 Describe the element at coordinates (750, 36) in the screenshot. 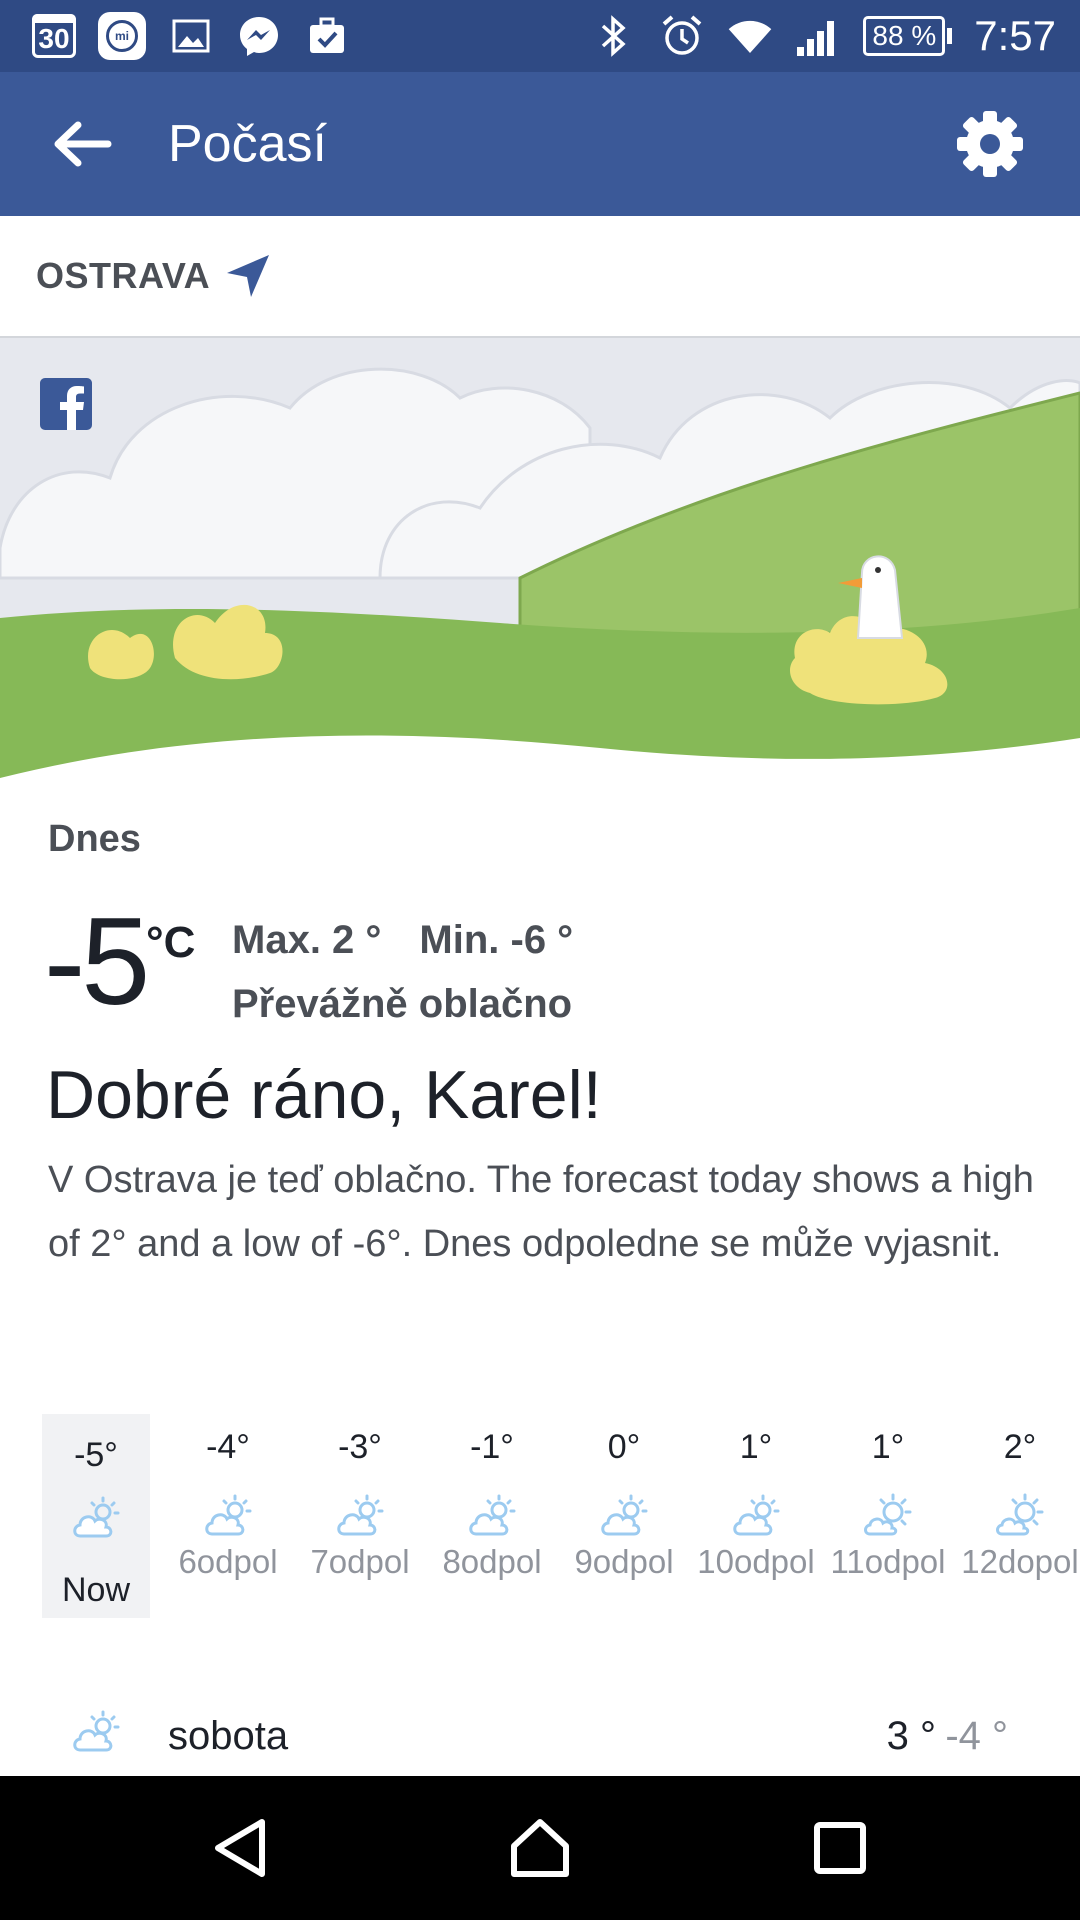

I see `wifi-icon` at that location.